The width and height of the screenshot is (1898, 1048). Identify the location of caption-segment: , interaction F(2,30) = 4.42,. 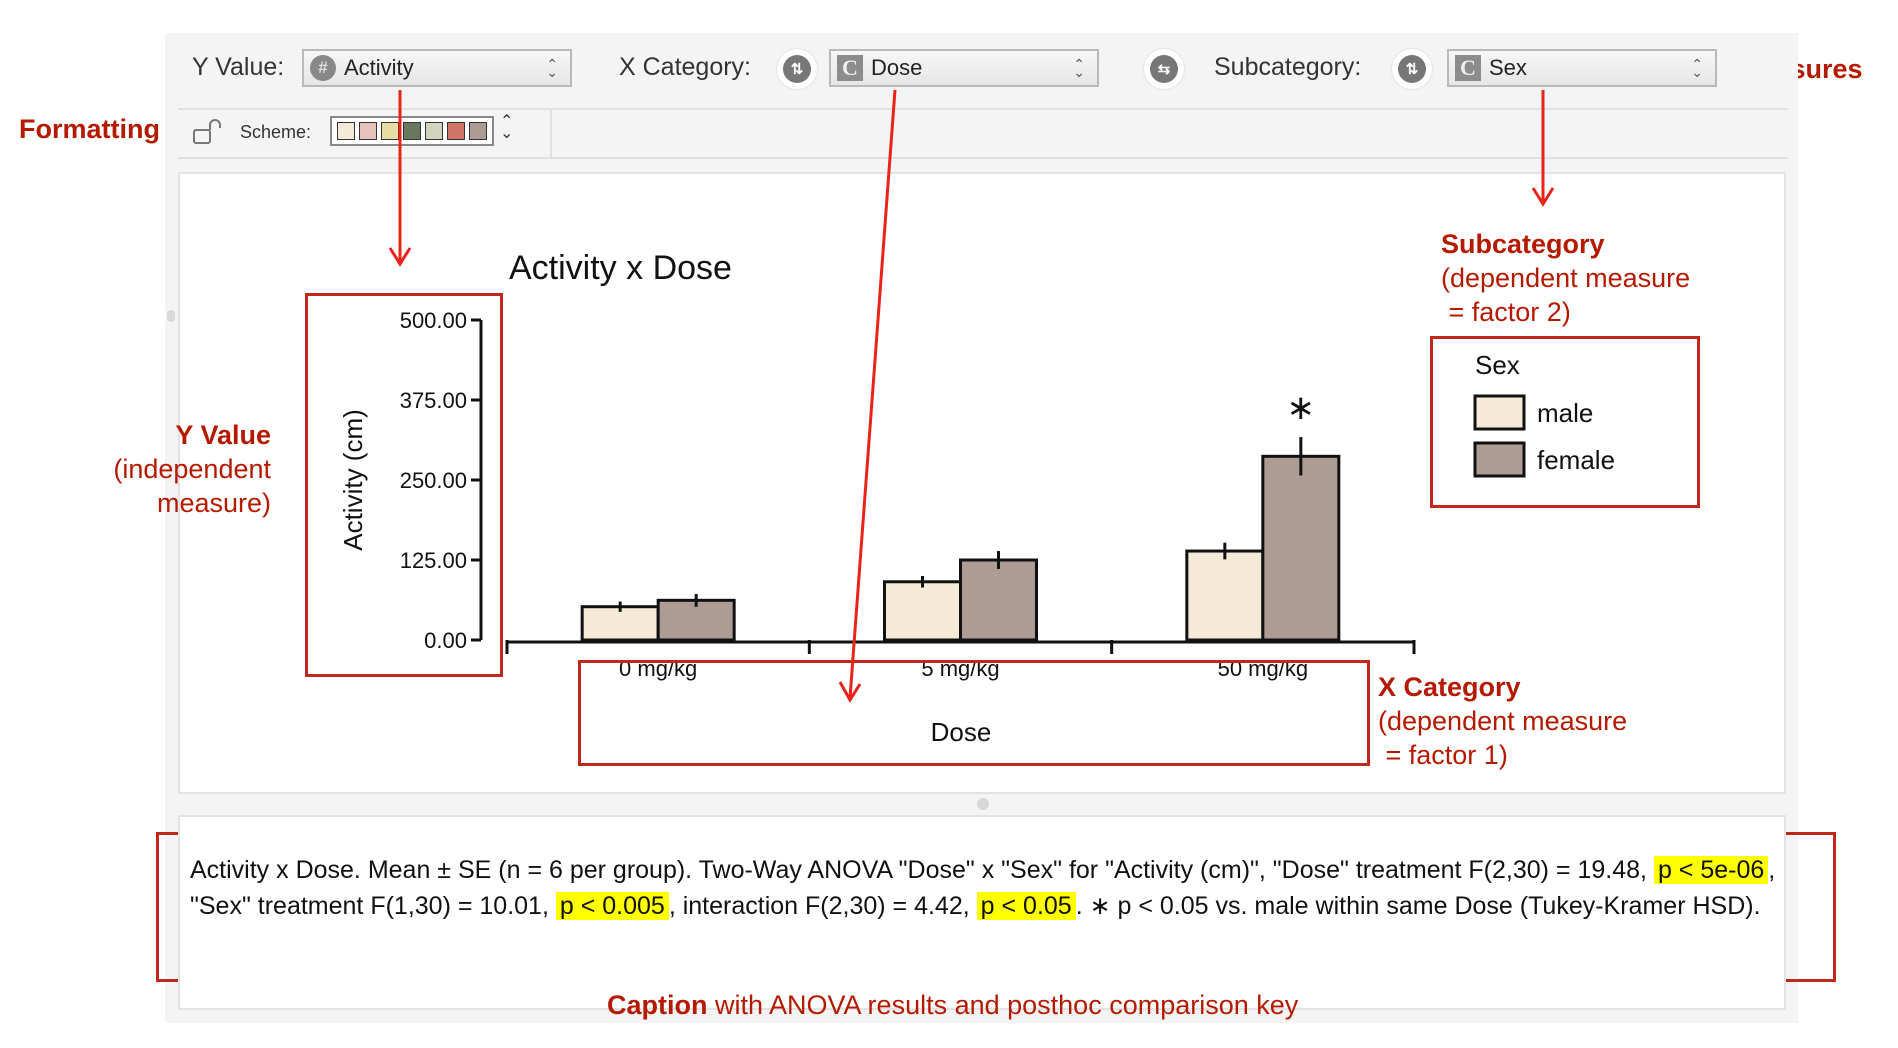
(822, 906).